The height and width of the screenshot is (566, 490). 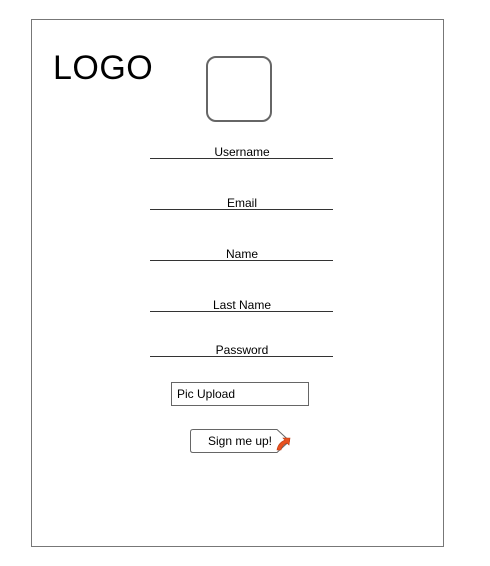 I want to click on email-label: Email, so click(x=241, y=203).